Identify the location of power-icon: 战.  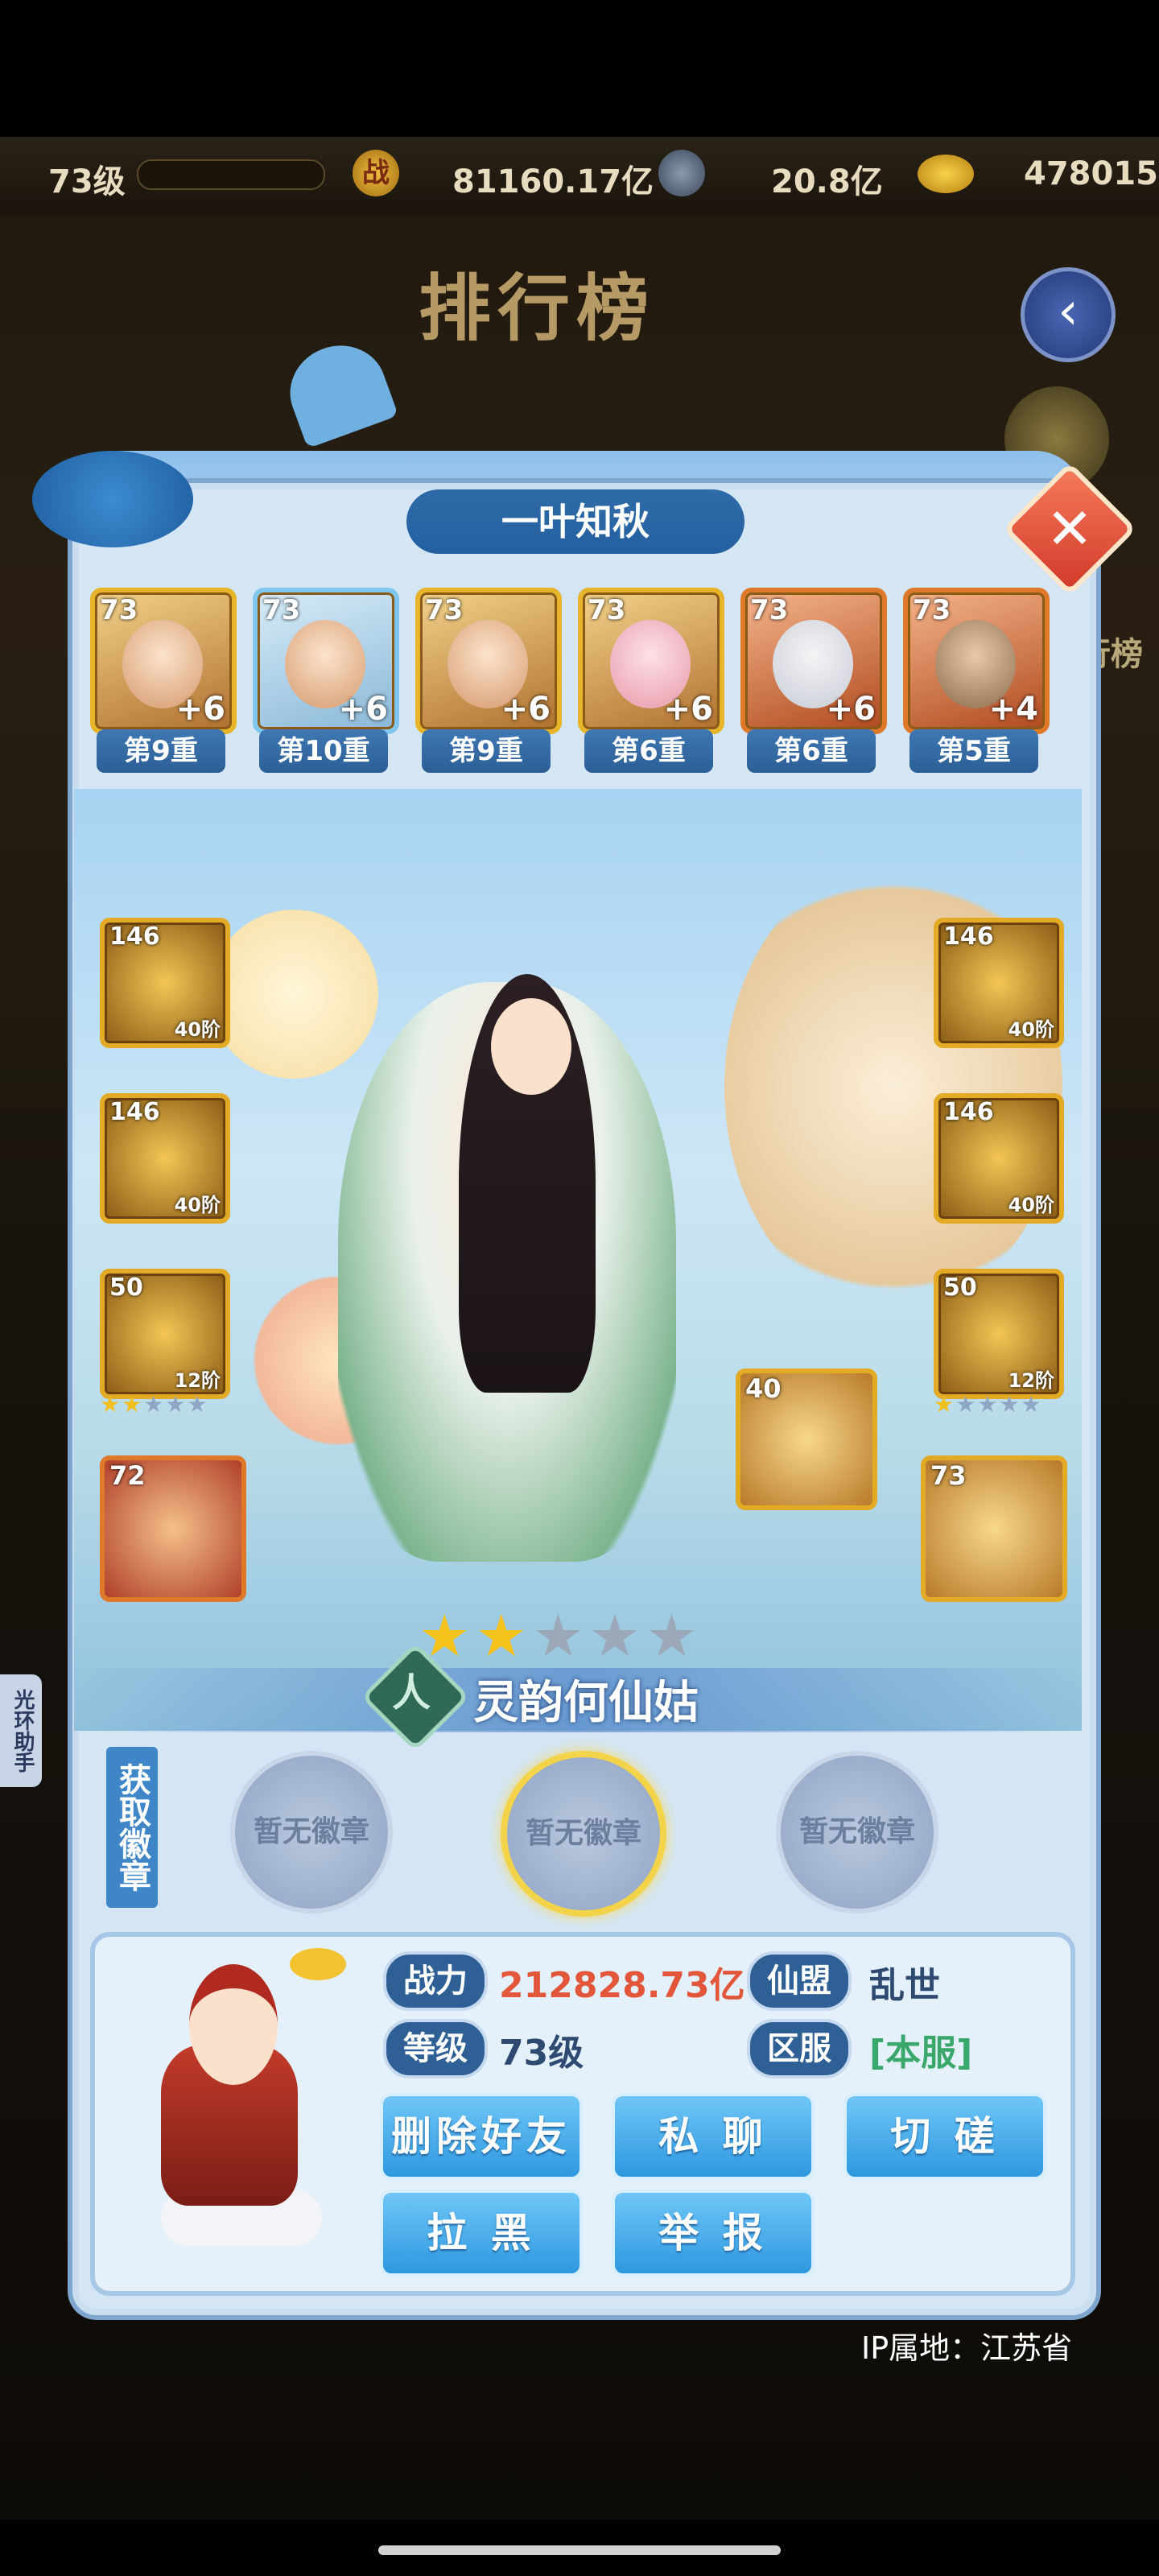
(376, 173).